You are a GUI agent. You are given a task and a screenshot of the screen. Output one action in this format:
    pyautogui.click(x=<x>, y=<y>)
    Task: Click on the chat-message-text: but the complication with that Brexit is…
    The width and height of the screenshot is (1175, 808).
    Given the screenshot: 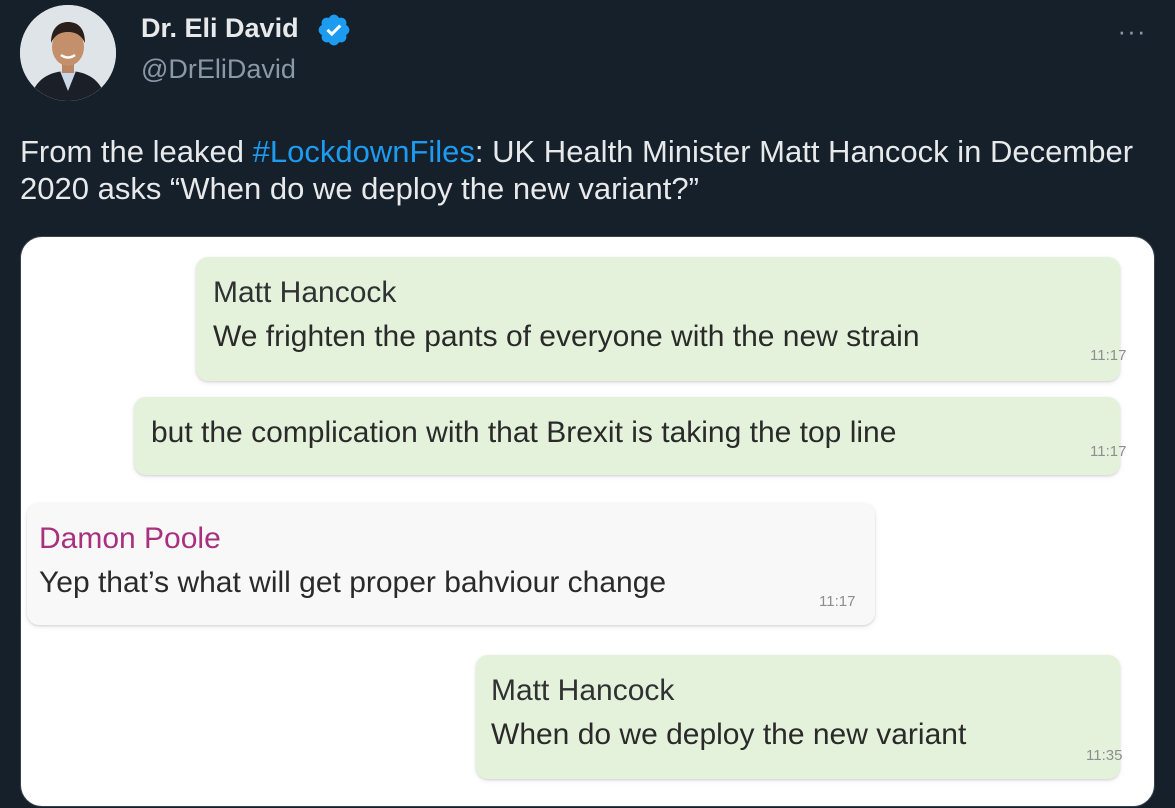 What is the action you would take?
    pyautogui.click(x=524, y=432)
    